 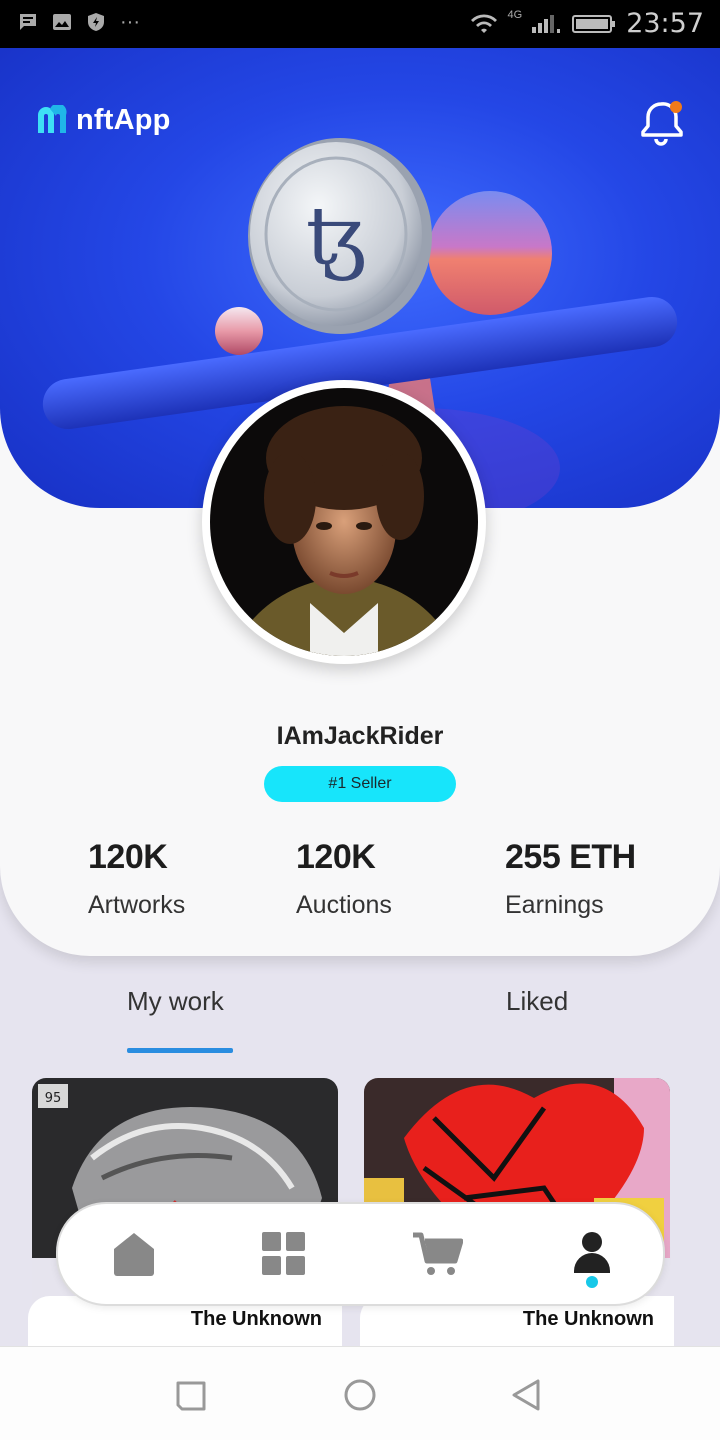 What do you see at coordinates (360, 1254) in the screenshot?
I see `bottom-nav` at bounding box center [360, 1254].